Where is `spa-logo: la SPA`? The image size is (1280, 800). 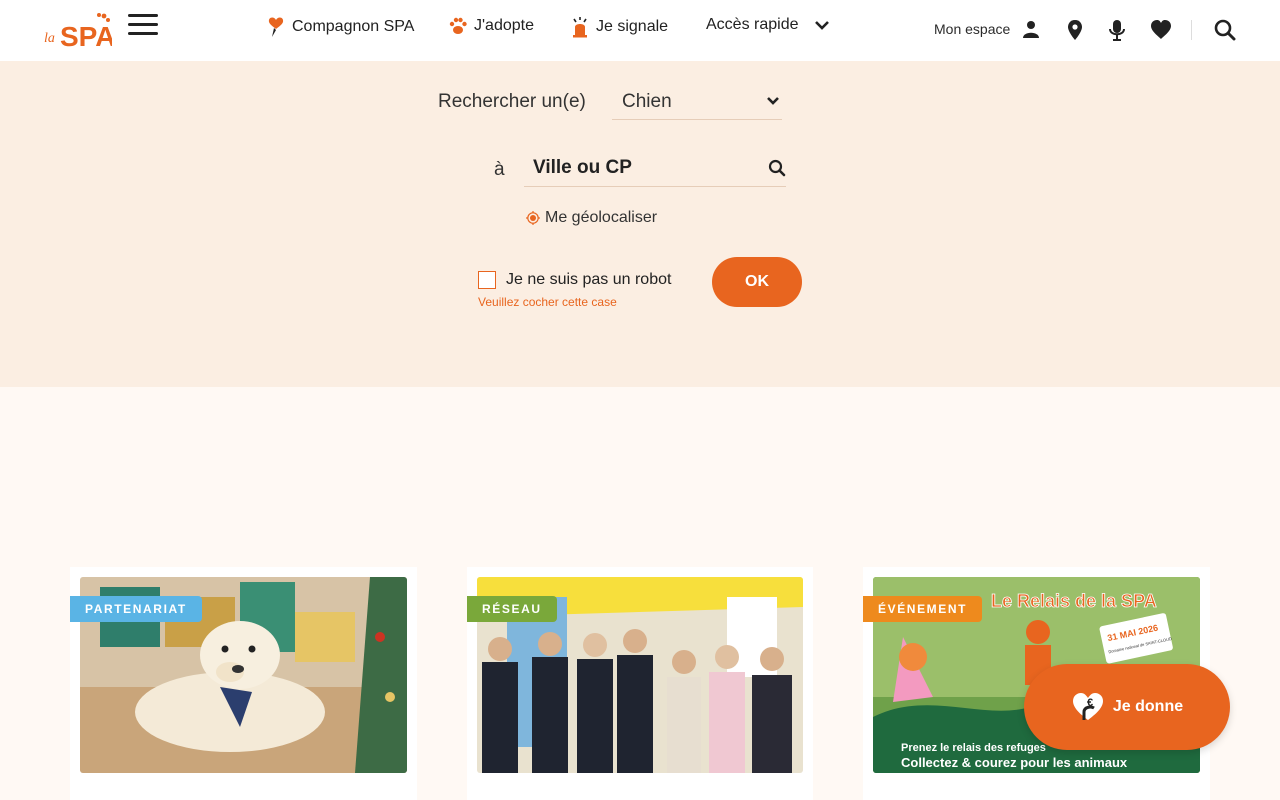
spa-logo: la SPA is located at coordinates (80, 32).